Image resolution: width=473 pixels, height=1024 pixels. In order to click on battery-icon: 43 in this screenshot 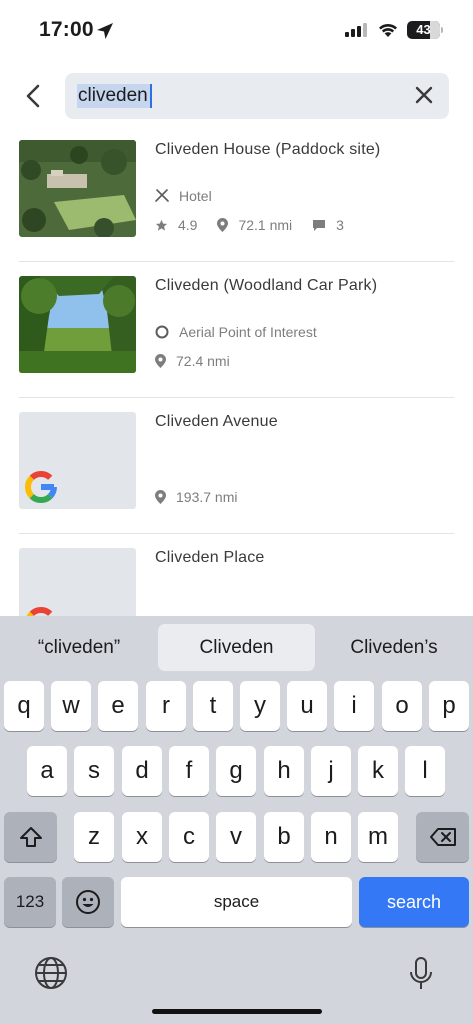, I will do `click(423, 30)`.